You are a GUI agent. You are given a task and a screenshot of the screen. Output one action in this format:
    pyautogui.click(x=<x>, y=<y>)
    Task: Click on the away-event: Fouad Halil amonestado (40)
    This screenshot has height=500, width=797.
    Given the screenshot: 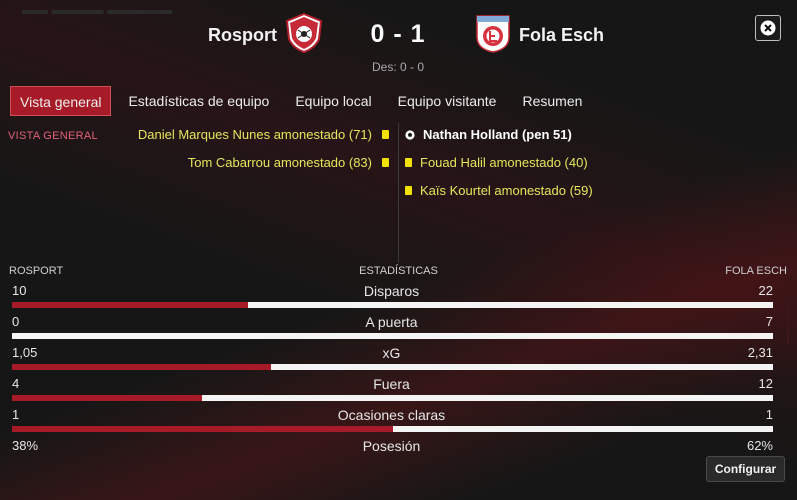 What is the action you would take?
    pyautogui.click(x=496, y=162)
    